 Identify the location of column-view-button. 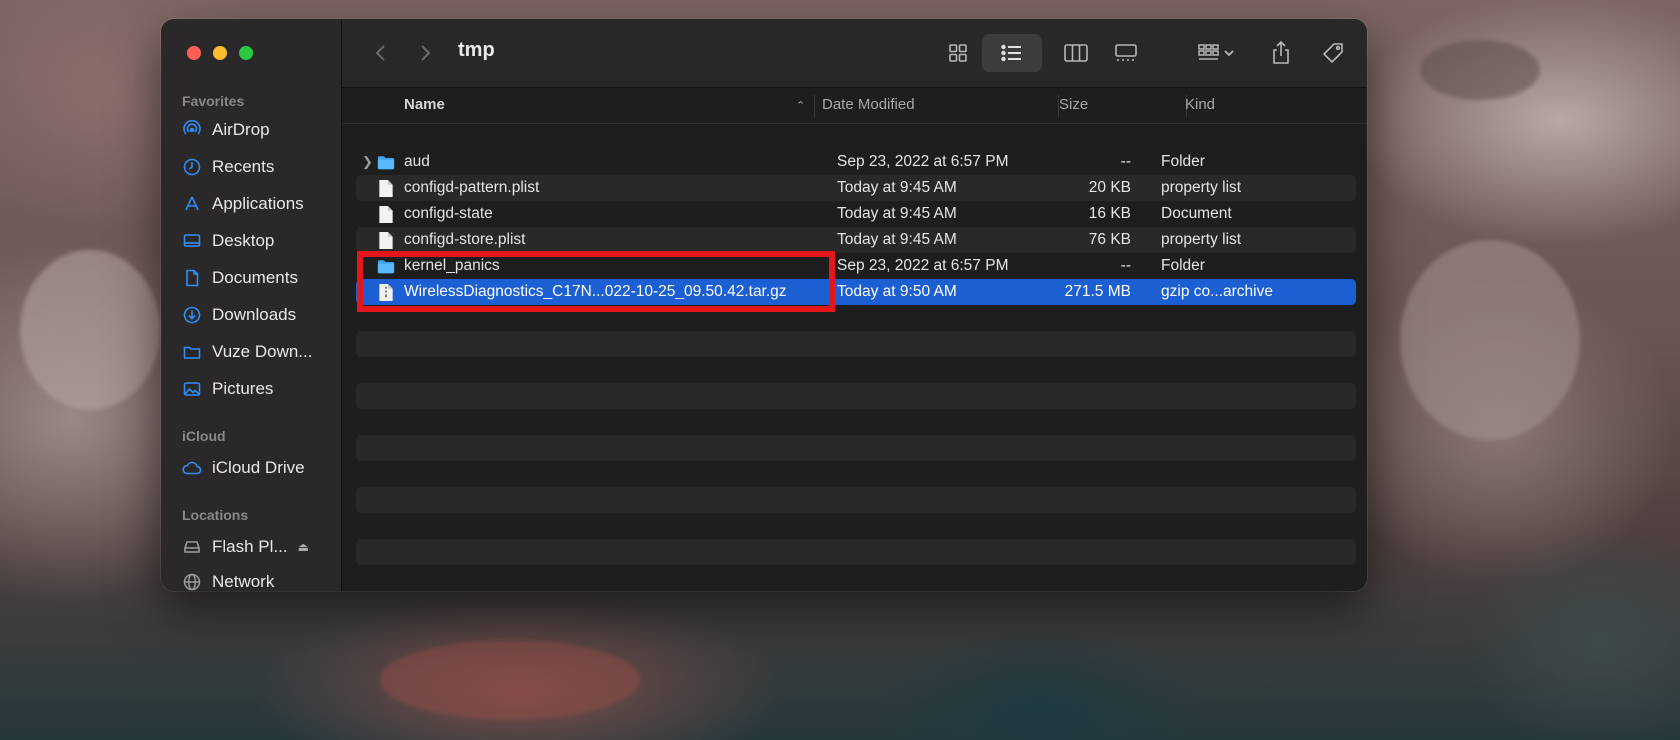
(1076, 53).